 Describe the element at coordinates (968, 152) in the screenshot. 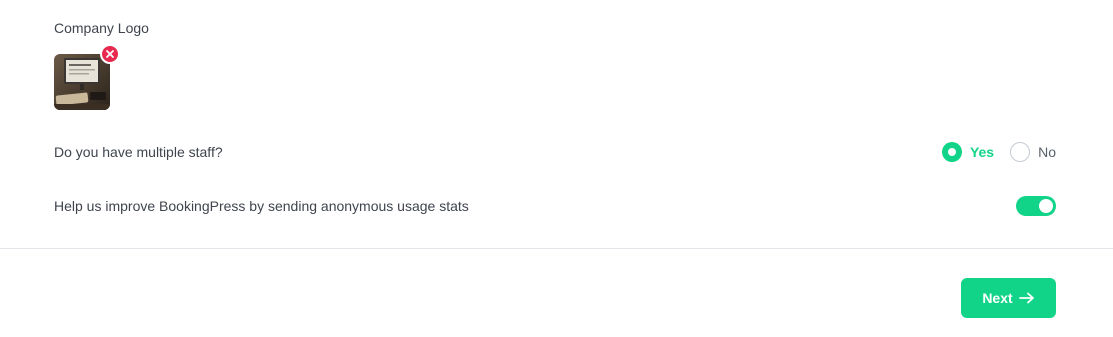

I see `radio-yes: Yes` at that location.